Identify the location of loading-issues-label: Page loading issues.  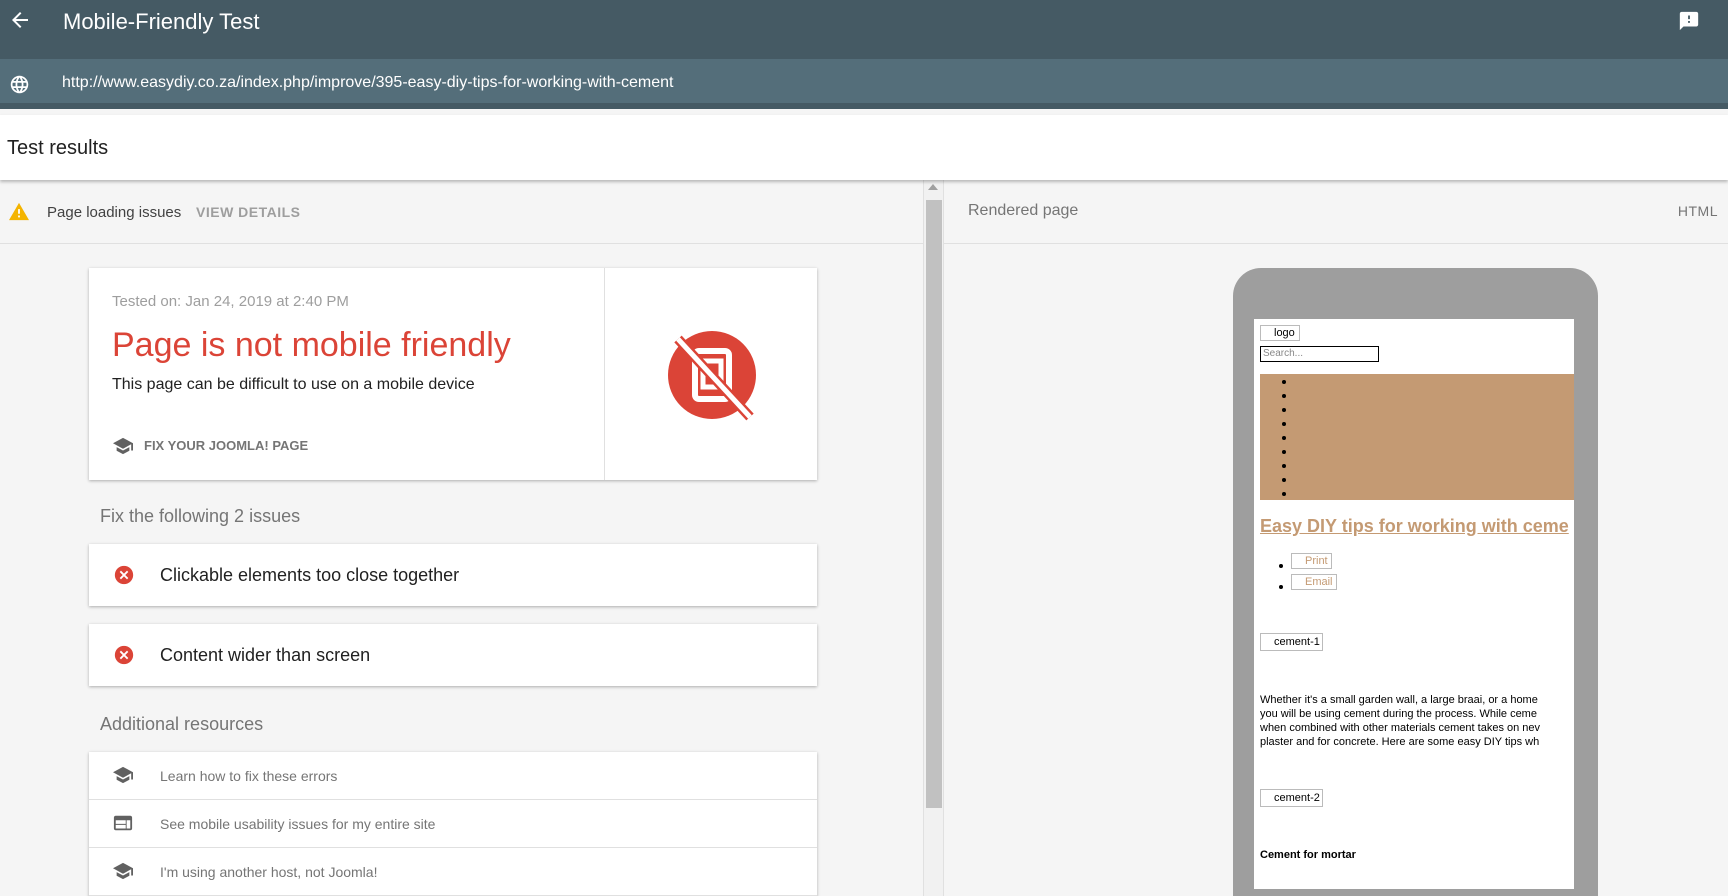
(114, 212).